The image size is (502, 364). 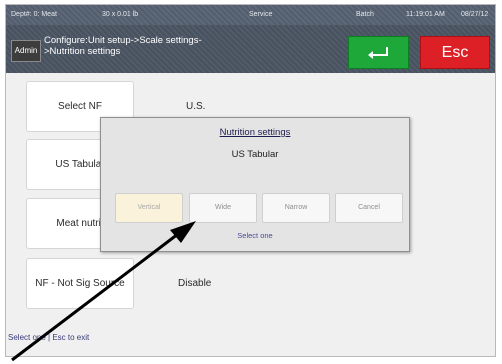 I want to click on pointer-arrow-icon, so click(x=103, y=291).